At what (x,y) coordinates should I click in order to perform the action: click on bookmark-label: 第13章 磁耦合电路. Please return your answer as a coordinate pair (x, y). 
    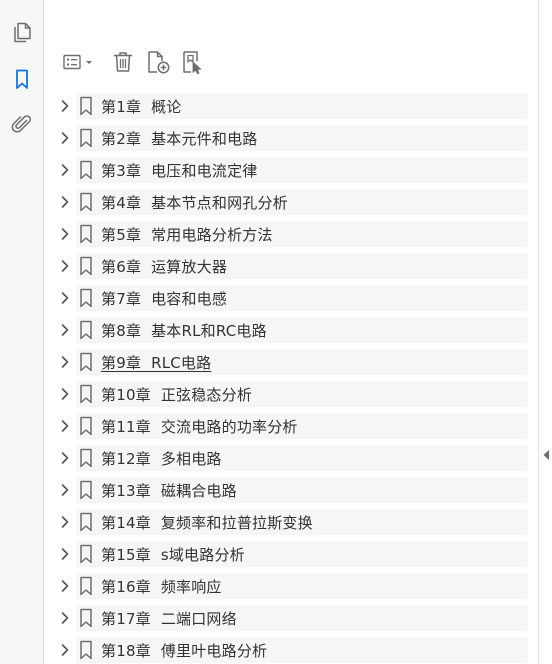
    Looking at the image, I should click on (169, 490).